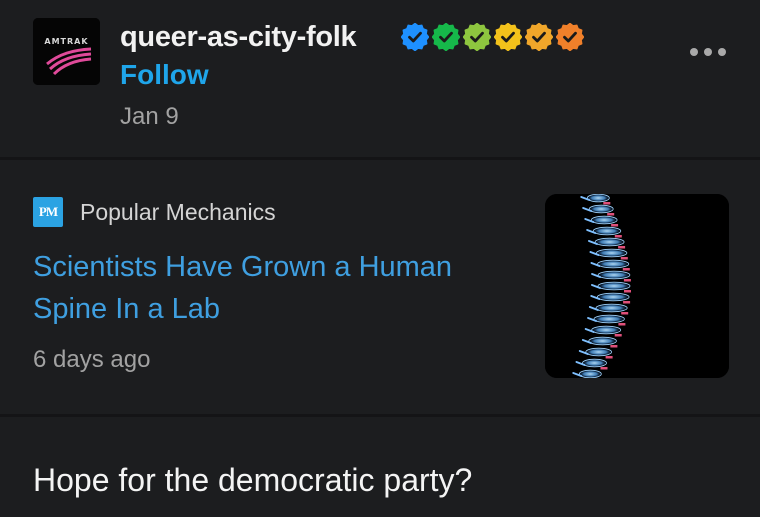  What do you see at coordinates (477, 37) in the screenshot?
I see `verified-badge-lime-icon` at bounding box center [477, 37].